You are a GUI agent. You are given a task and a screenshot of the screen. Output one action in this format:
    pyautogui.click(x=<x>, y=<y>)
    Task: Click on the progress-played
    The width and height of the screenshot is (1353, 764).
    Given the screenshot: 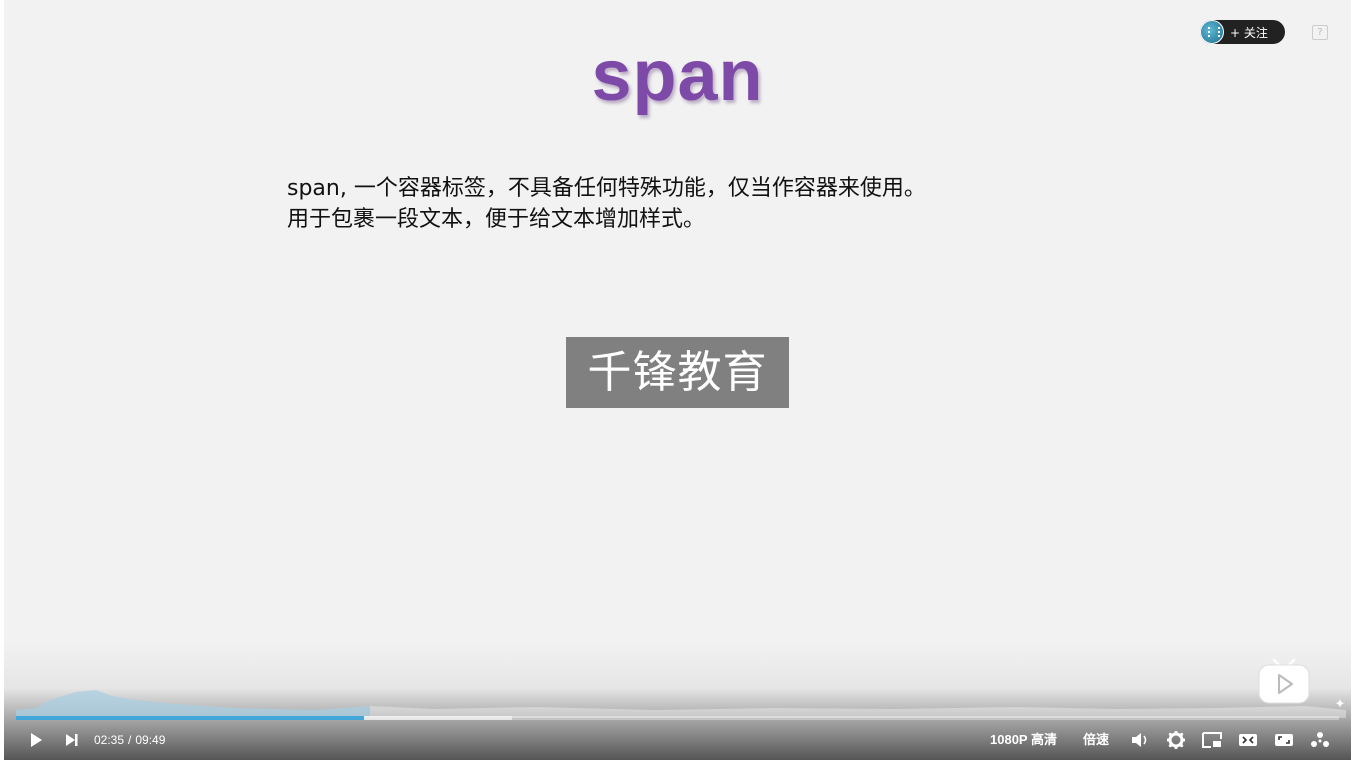 What is the action you would take?
    pyautogui.click(x=190, y=718)
    